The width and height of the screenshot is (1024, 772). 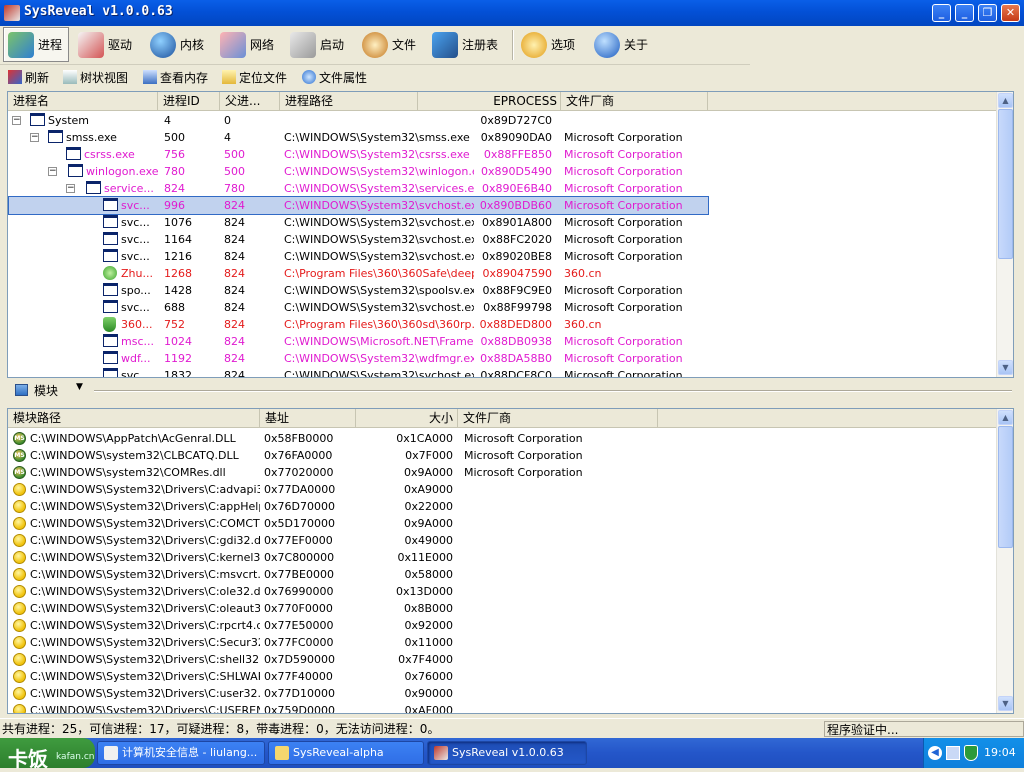 I want to click on subtoolbar-button-folder: 定位文件, so click(x=254, y=77).